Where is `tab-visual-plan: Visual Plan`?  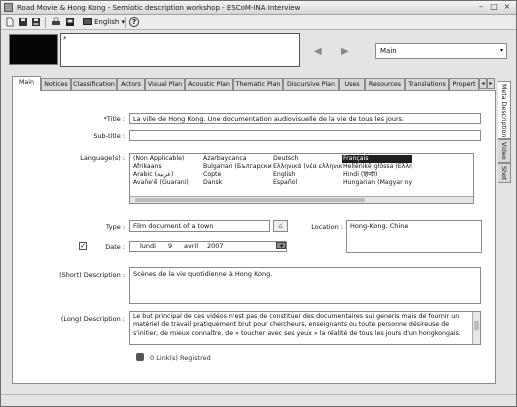 tab-visual-plan: Visual Plan is located at coordinates (165, 84).